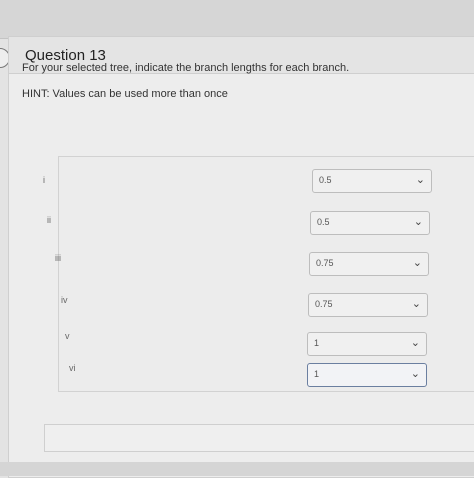 The height and width of the screenshot is (478, 474). What do you see at coordinates (368, 305) in the screenshot?
I see `branch-length-select-iv: 0.75 ⌄` at bounding box center [368, 305].